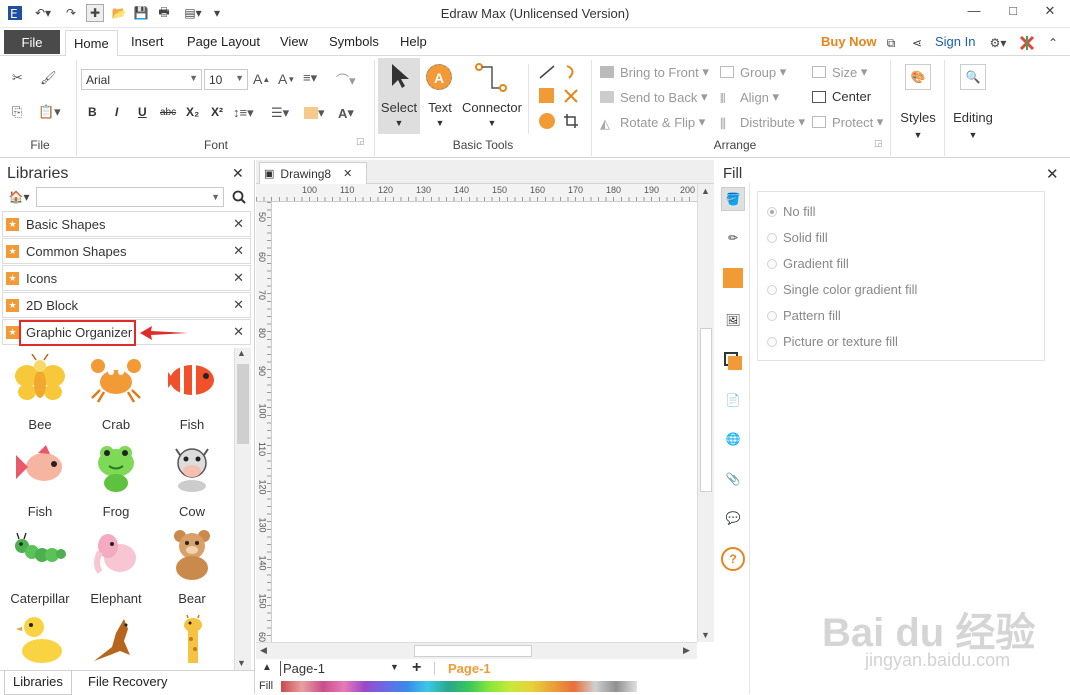  Describe the element at coordinates (839, 72) in the screenshot. I see `size-button: Size ▾` at that location.